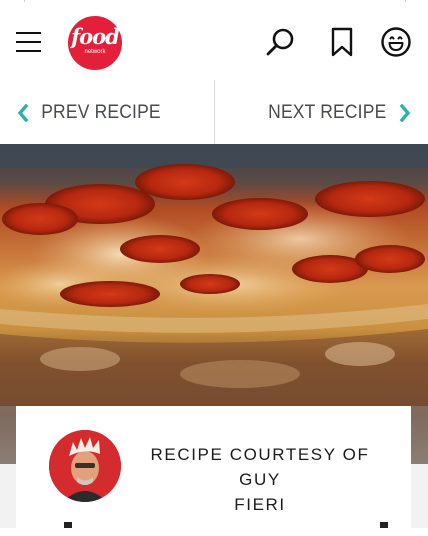 The width and height of the screenshot is (428, 536). Describe the element at coordinates (342, 42) in the screenshot. I see `bookmark-icon` at that location.